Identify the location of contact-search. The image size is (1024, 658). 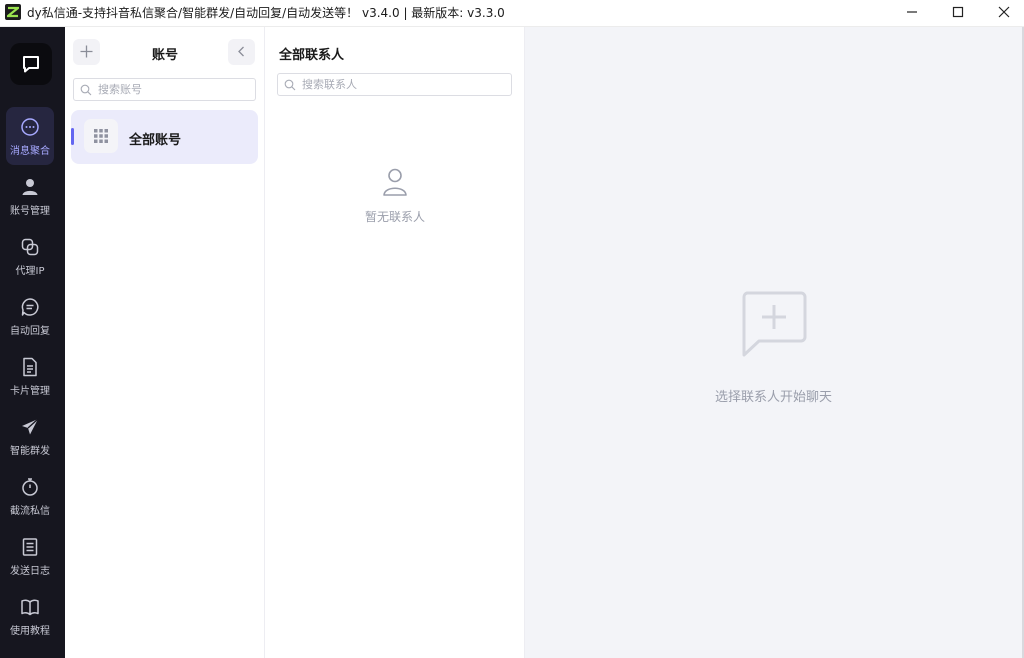
(394, 84).